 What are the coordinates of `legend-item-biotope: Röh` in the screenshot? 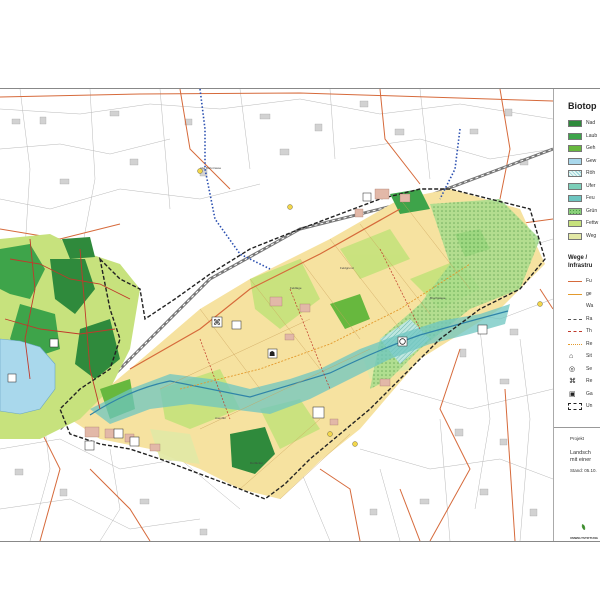 It's located at (584, 174).